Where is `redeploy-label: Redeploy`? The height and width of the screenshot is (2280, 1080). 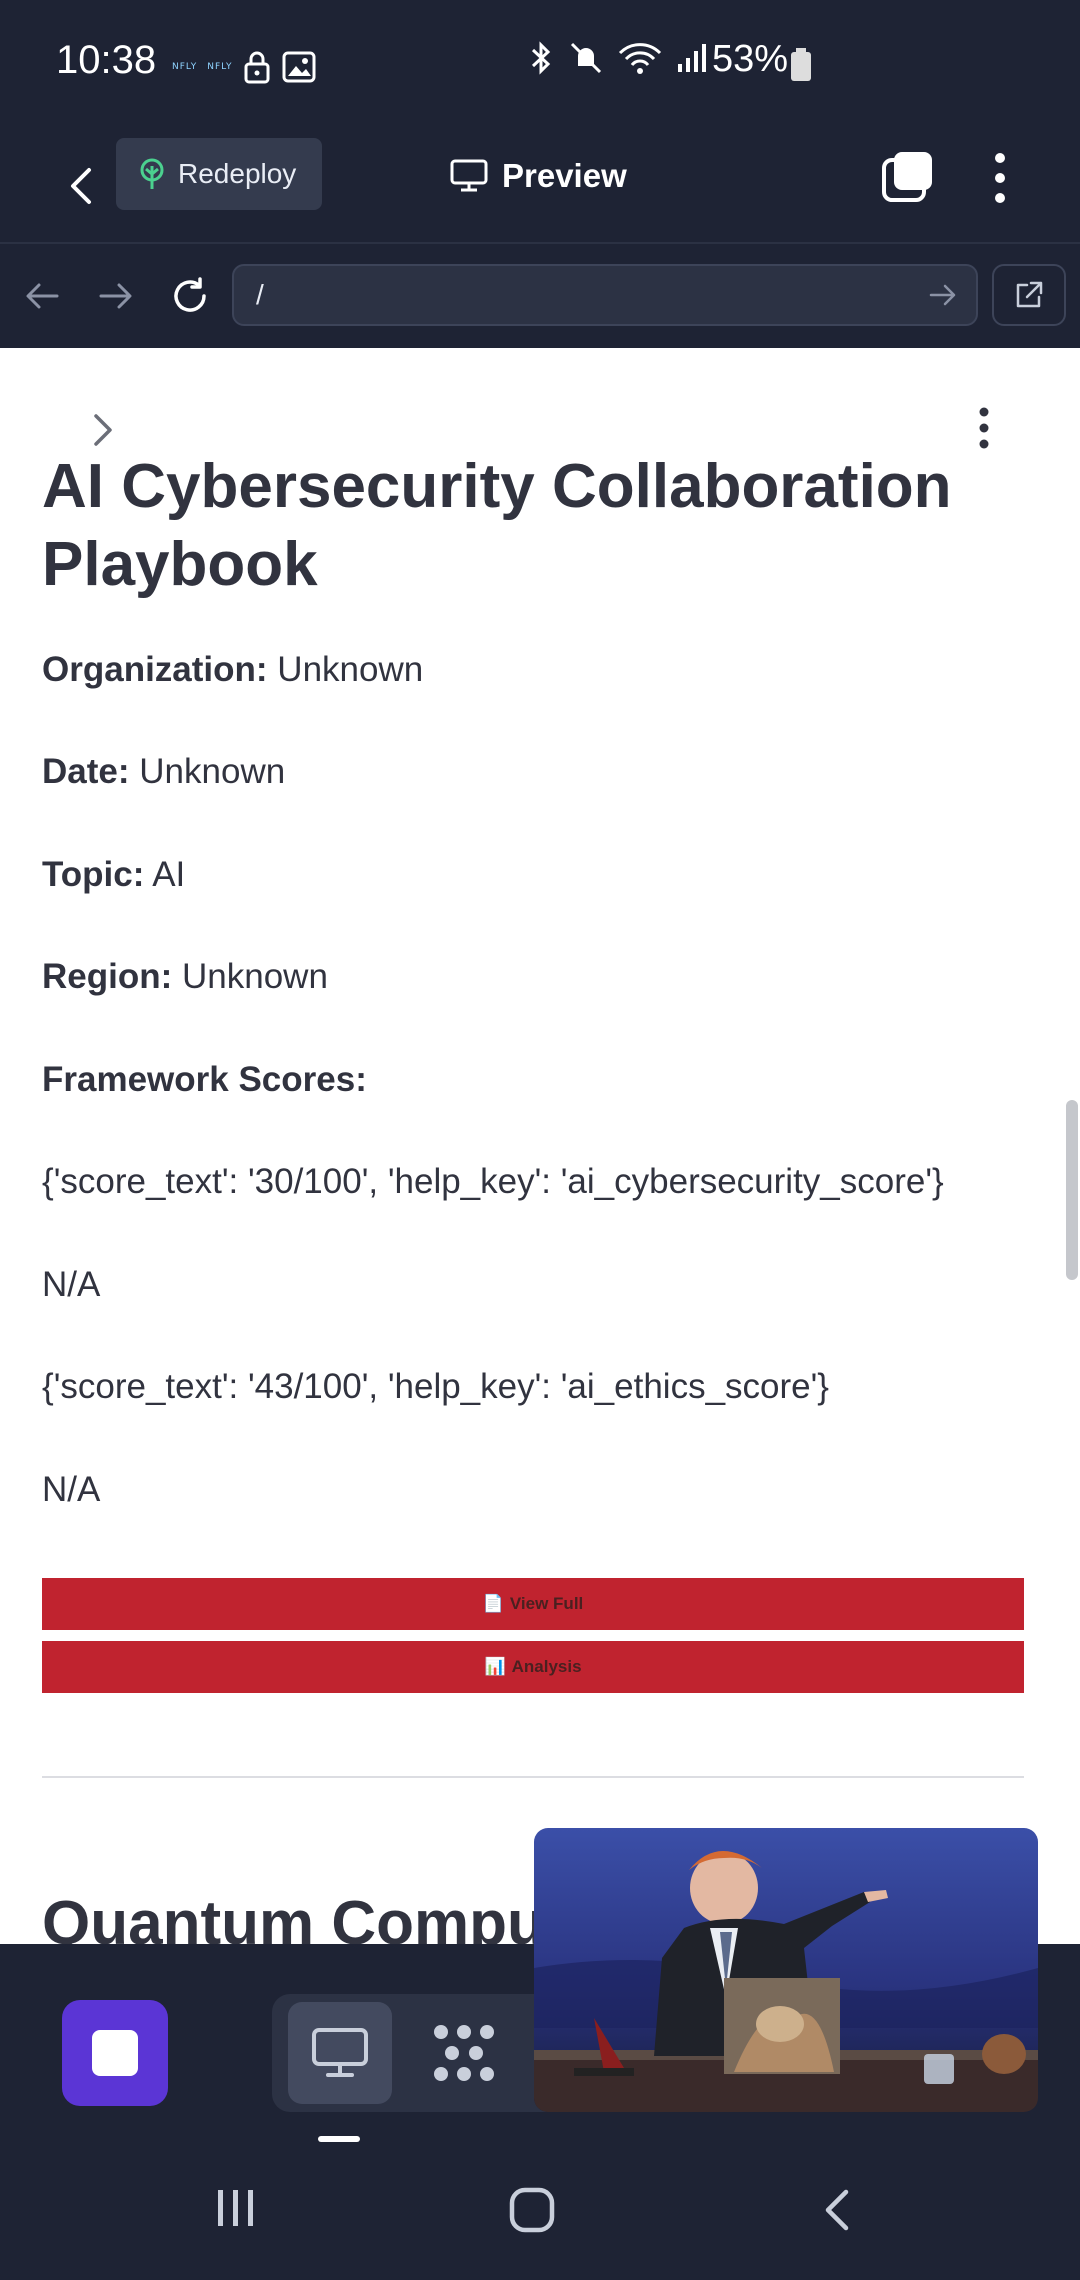 redeploy-label: Redeploy is located at coordinates (237, 173).